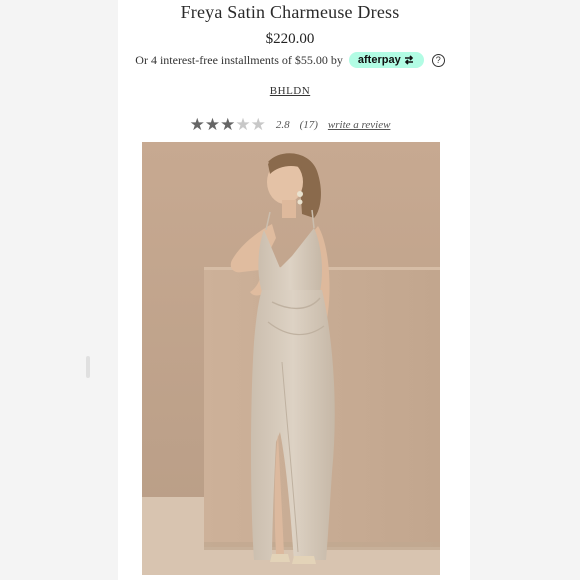 The width and height of the screenshot is (580, 580). I want to click on write-review-link: write a review, so click(359, 125).